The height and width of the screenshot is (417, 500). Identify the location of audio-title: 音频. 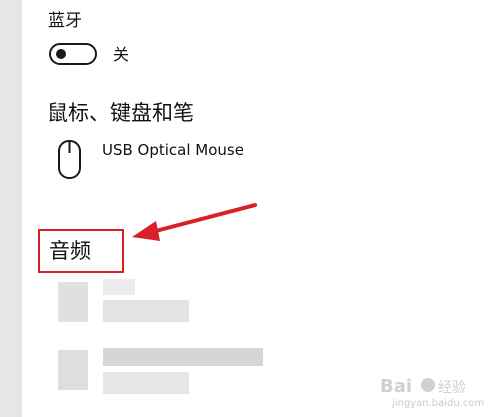
(70, 251).